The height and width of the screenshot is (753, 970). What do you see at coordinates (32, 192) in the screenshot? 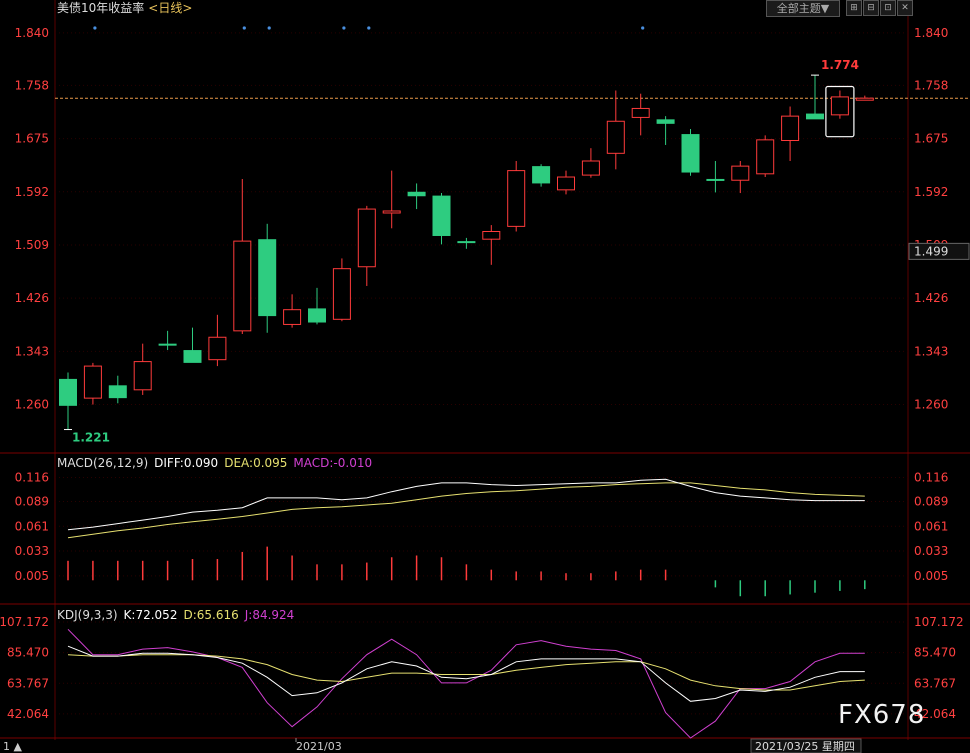
I see `price-tick-left: 1.592` at bounding box center [32, 192].